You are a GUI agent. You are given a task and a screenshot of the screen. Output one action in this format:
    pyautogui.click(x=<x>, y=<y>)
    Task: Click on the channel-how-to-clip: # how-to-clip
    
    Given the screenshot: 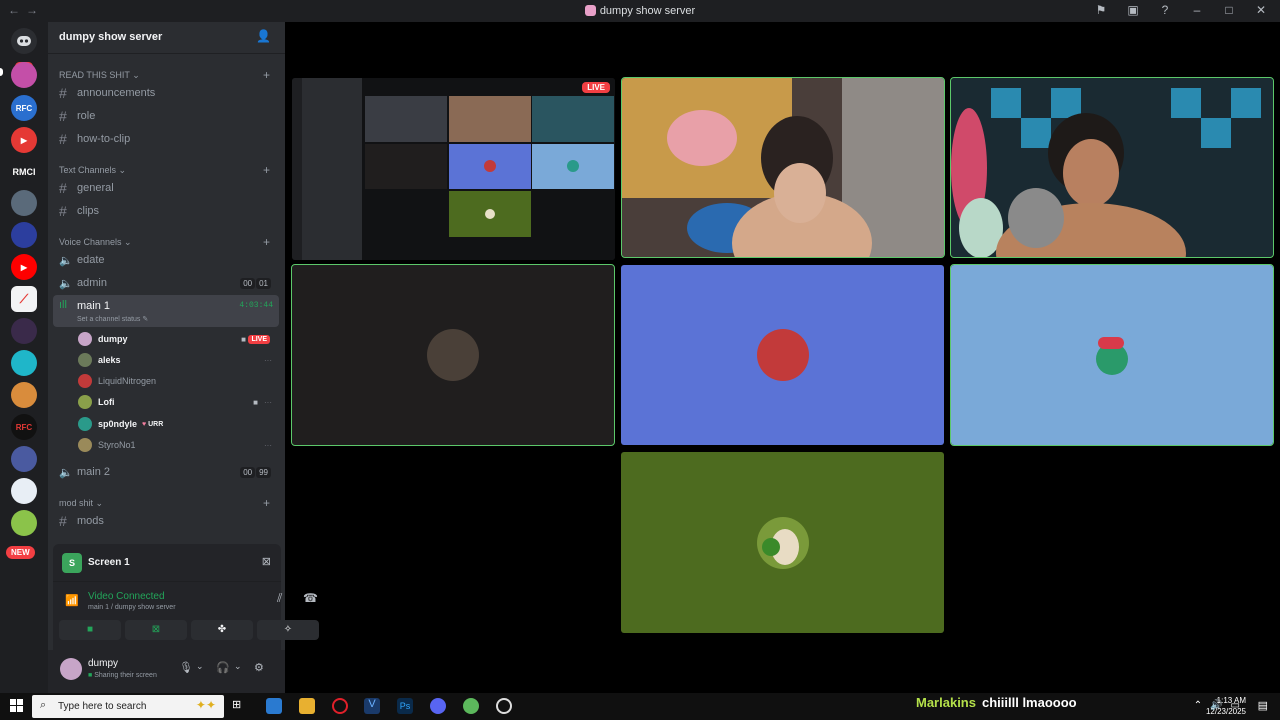 What is the action you would take?
    pyautogui.click(x=169, y=139)
    